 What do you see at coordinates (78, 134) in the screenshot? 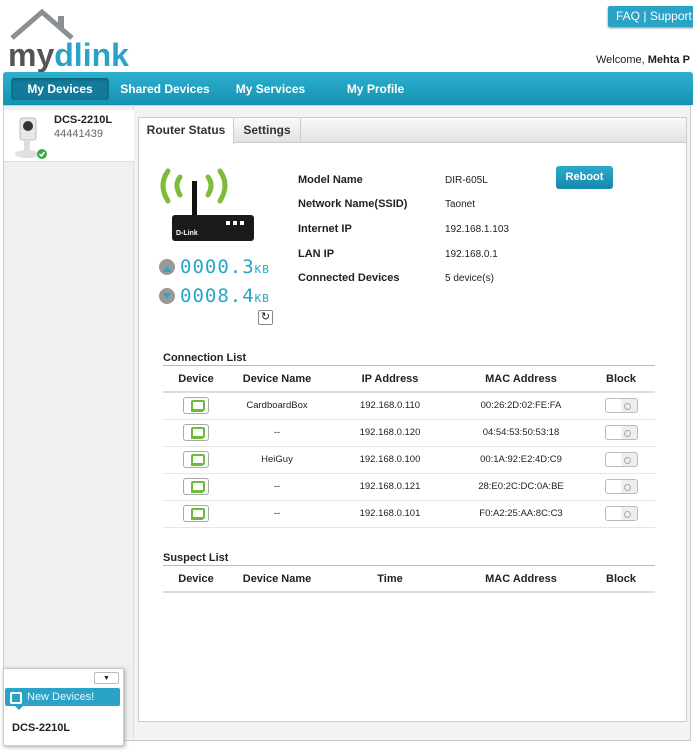
I see `device-id: 44441439` at bounding box center [78, 134].